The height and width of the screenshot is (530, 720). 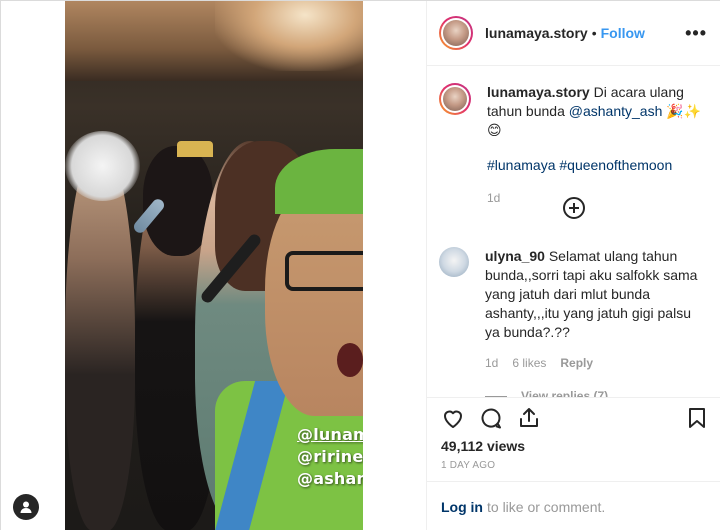 What do you see at coordinates (697, 420) in the screenshot?
I see `bookmark-icon` at bounding box center [697, 420].